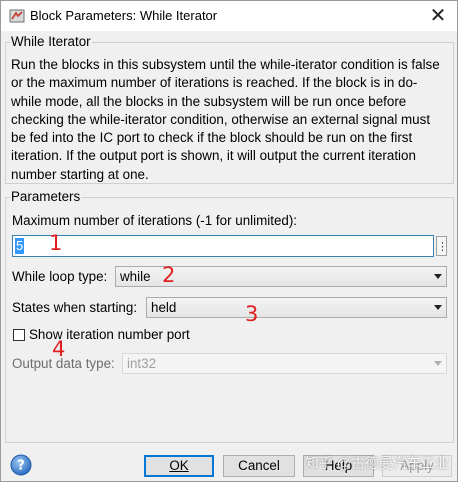  I want to click on title-bar: Block Parameters: While Iterator ✕, so click(229, 16).